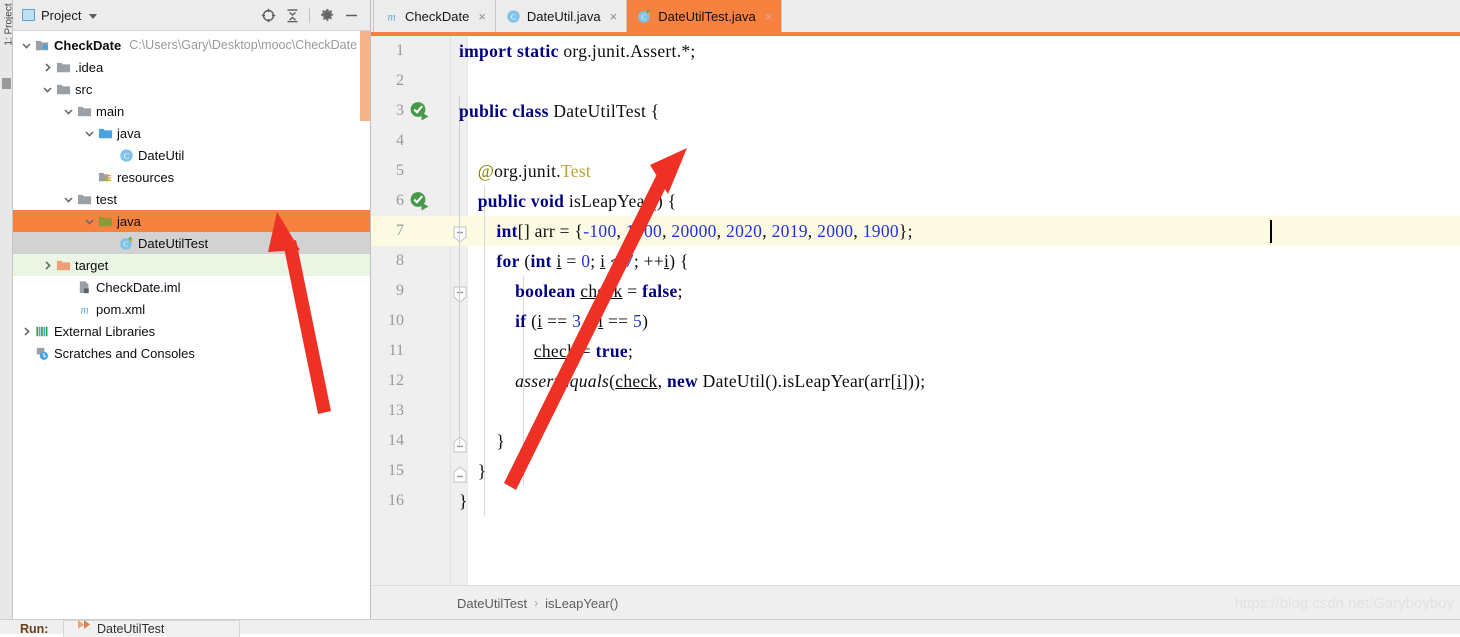 The width and height of the screenshot is (1460, 637). I want to click on tree-item-label: src, so click(84, 89).